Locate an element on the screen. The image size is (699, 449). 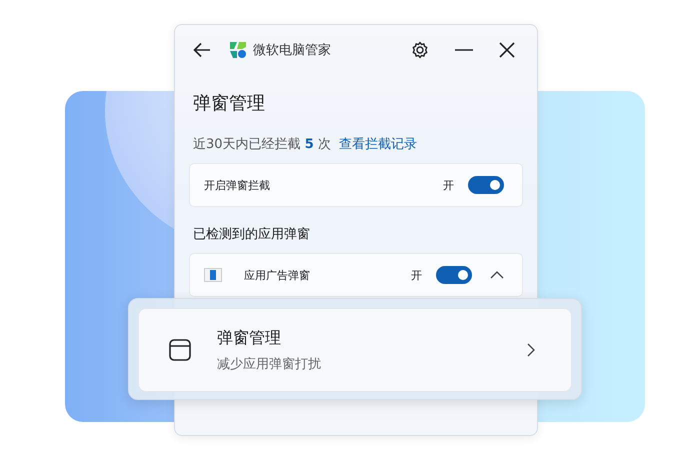
section-title: 已检测到的应用弹窗 is located at coordinates (252, 234).